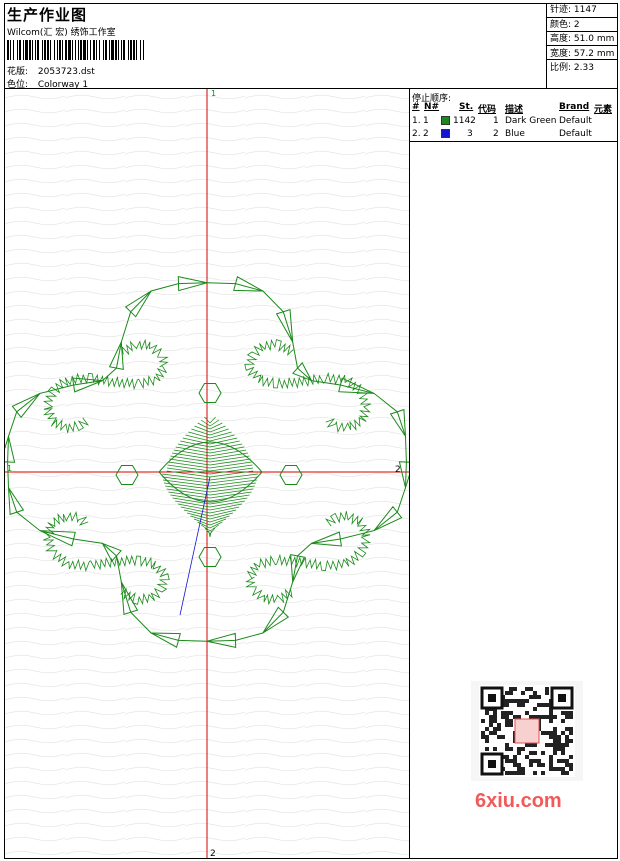 This screenshot has height=861, width=620. Describe the element at coordinates (603, 110) in the screenshot. I see `col-element: 元素` at that location.